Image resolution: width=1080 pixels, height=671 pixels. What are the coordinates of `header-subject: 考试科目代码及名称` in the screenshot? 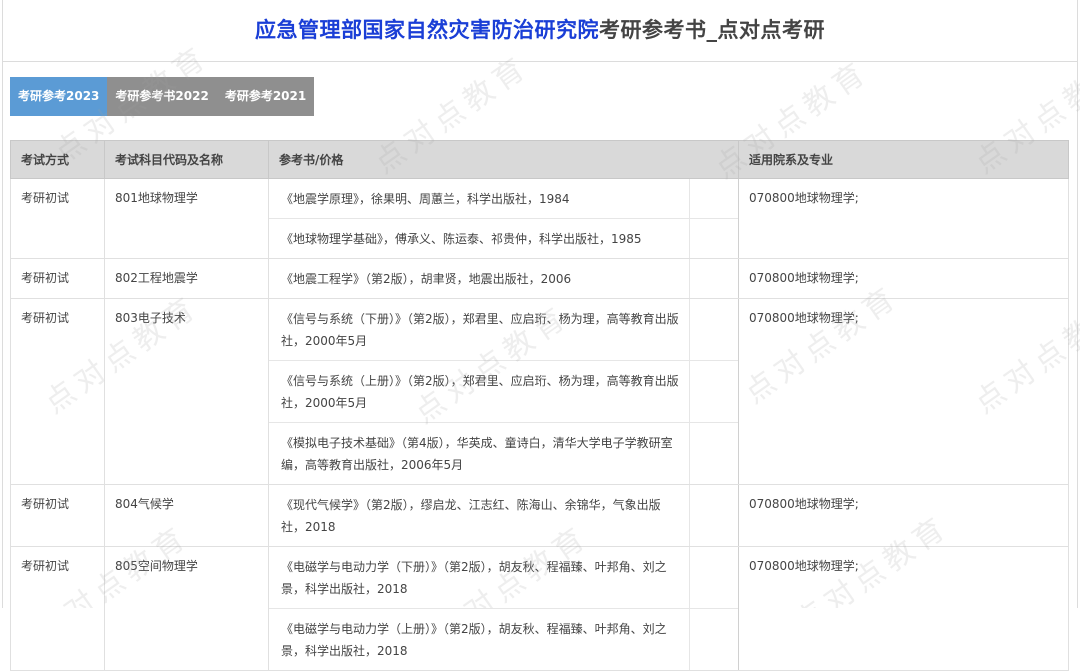 It's located at (186, 159).